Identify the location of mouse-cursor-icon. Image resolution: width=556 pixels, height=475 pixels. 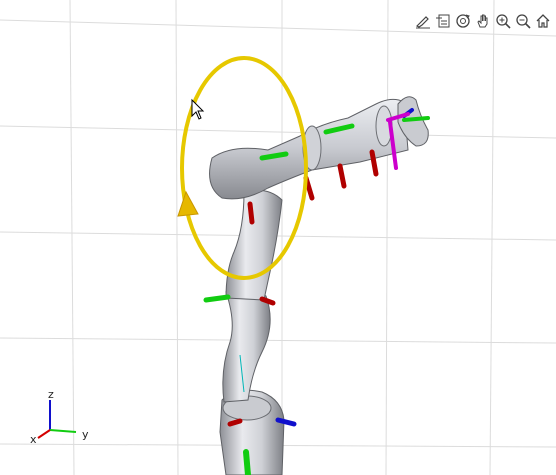
(198, 109).